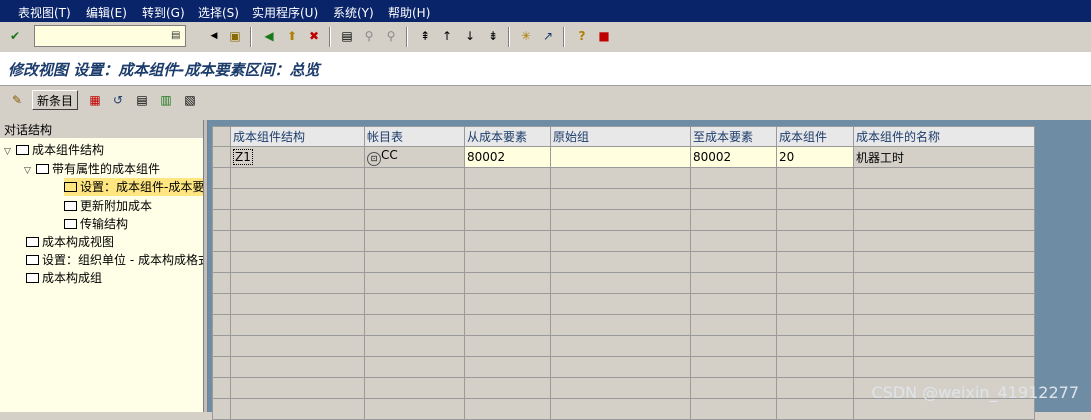 Image resolution: width=1091 pixels, height=420 pixels. What do you see at coordinates (108, 206) in the screenshot?
I see `tree-node-update-additive-costs: 更新附加成本` at bounding box center [108, 206].